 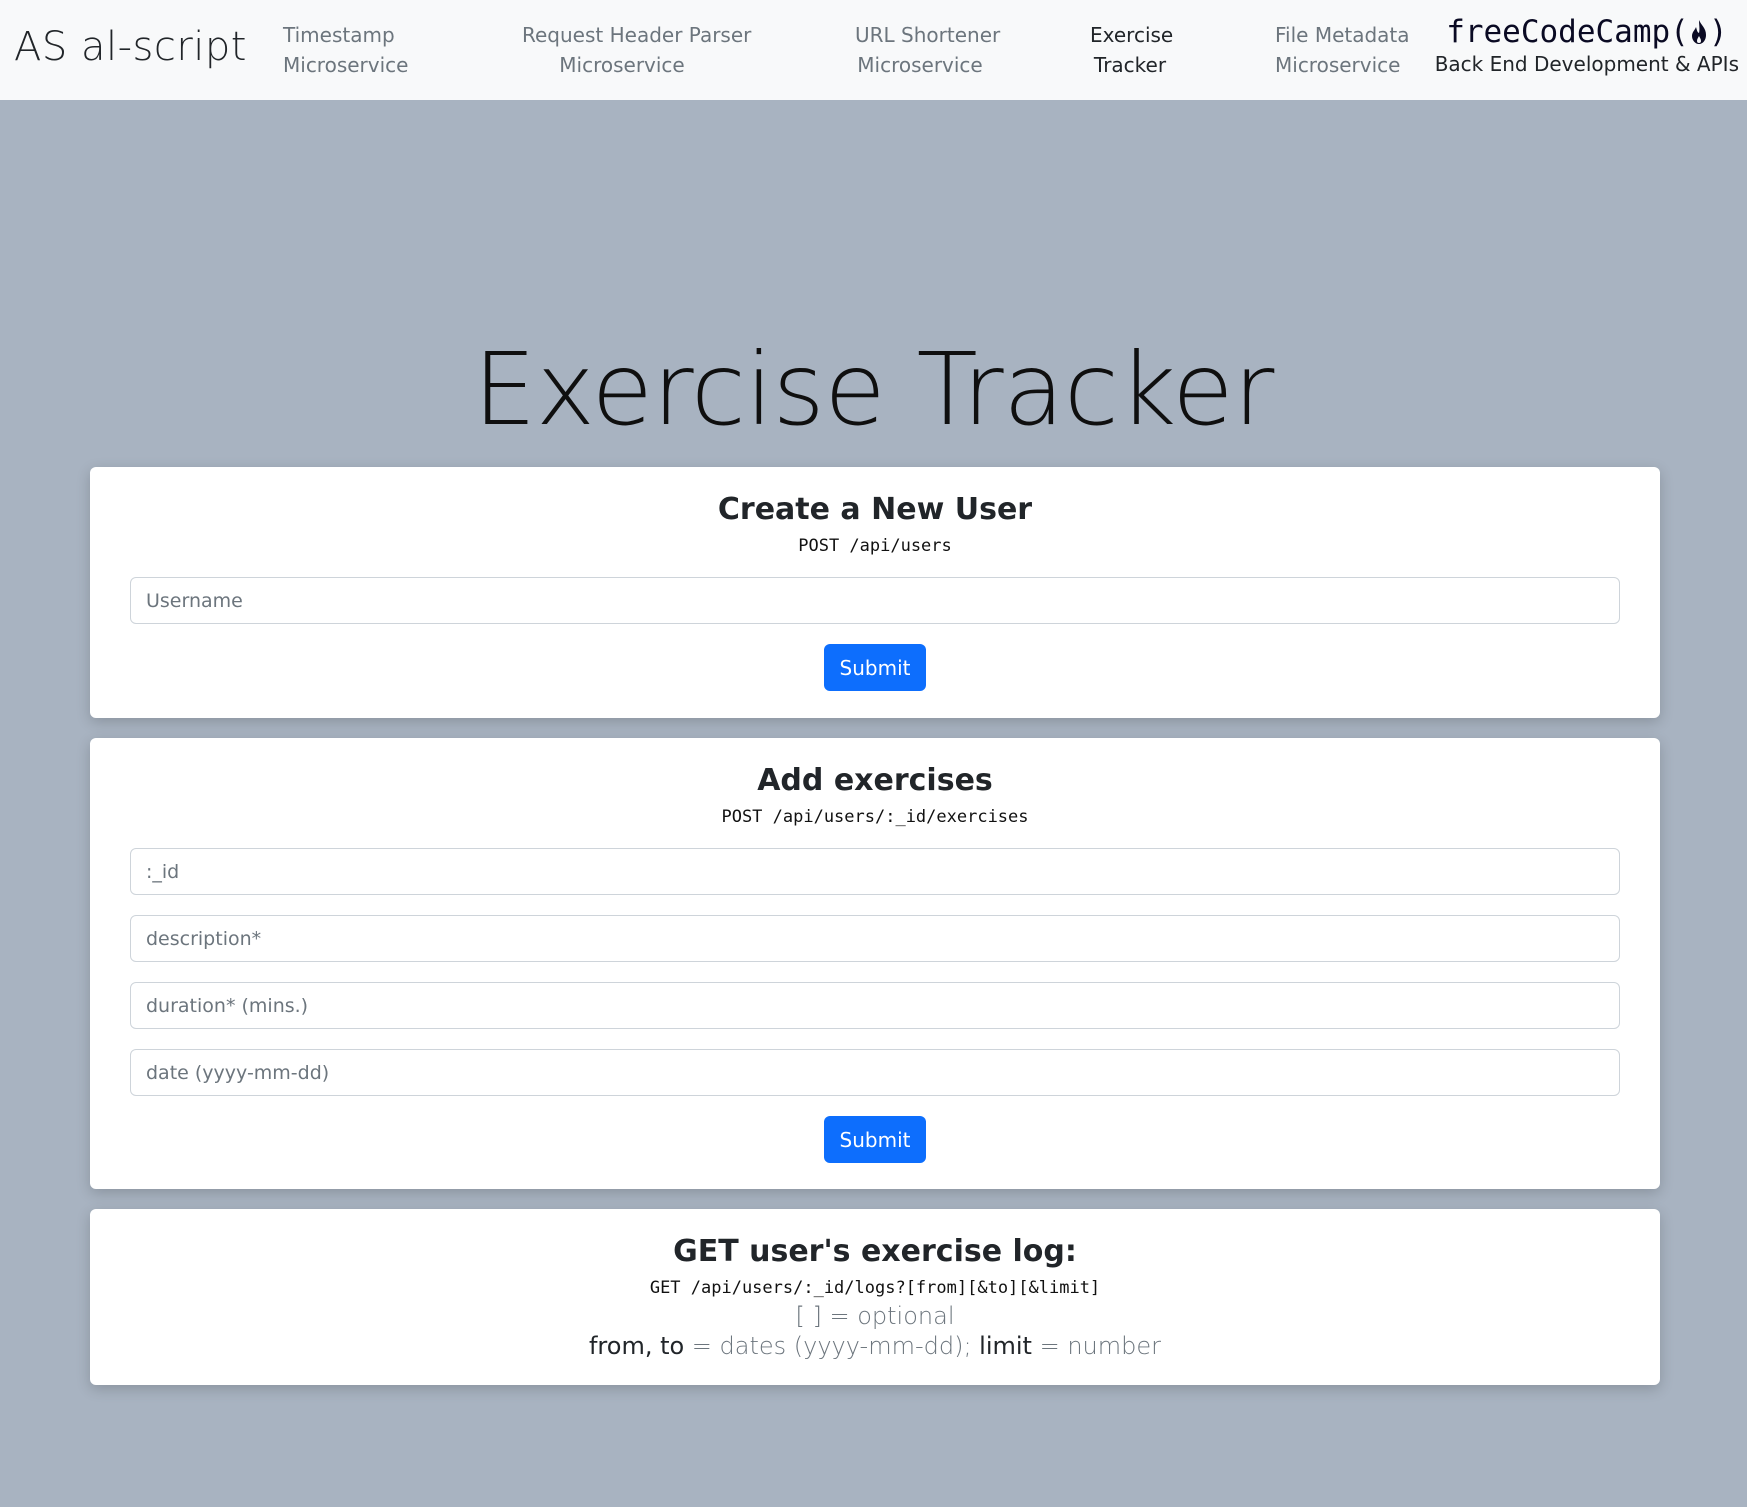 I want to click on logo-close-paren: ), so click(x=1718, y=32).